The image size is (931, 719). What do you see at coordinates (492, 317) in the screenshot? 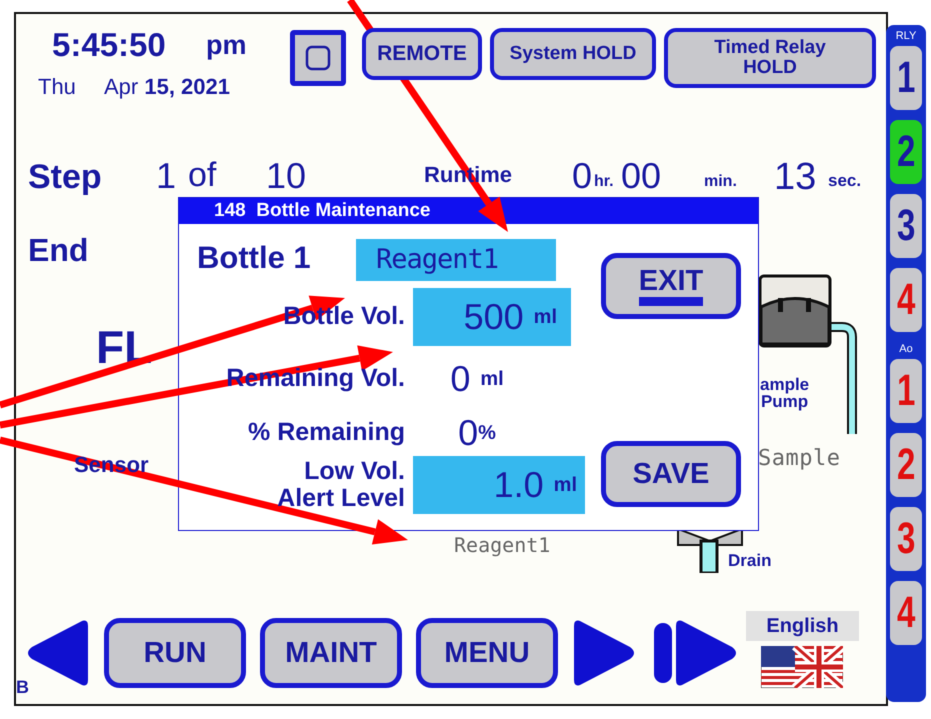
I see `value-field: 500 ml` at bounding box center [492, 317].